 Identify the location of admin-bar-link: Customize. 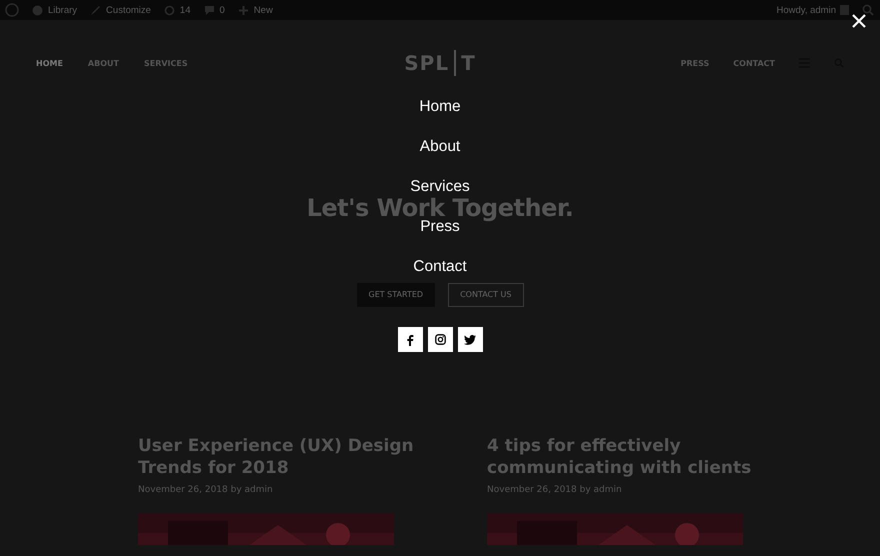
(120, 10).